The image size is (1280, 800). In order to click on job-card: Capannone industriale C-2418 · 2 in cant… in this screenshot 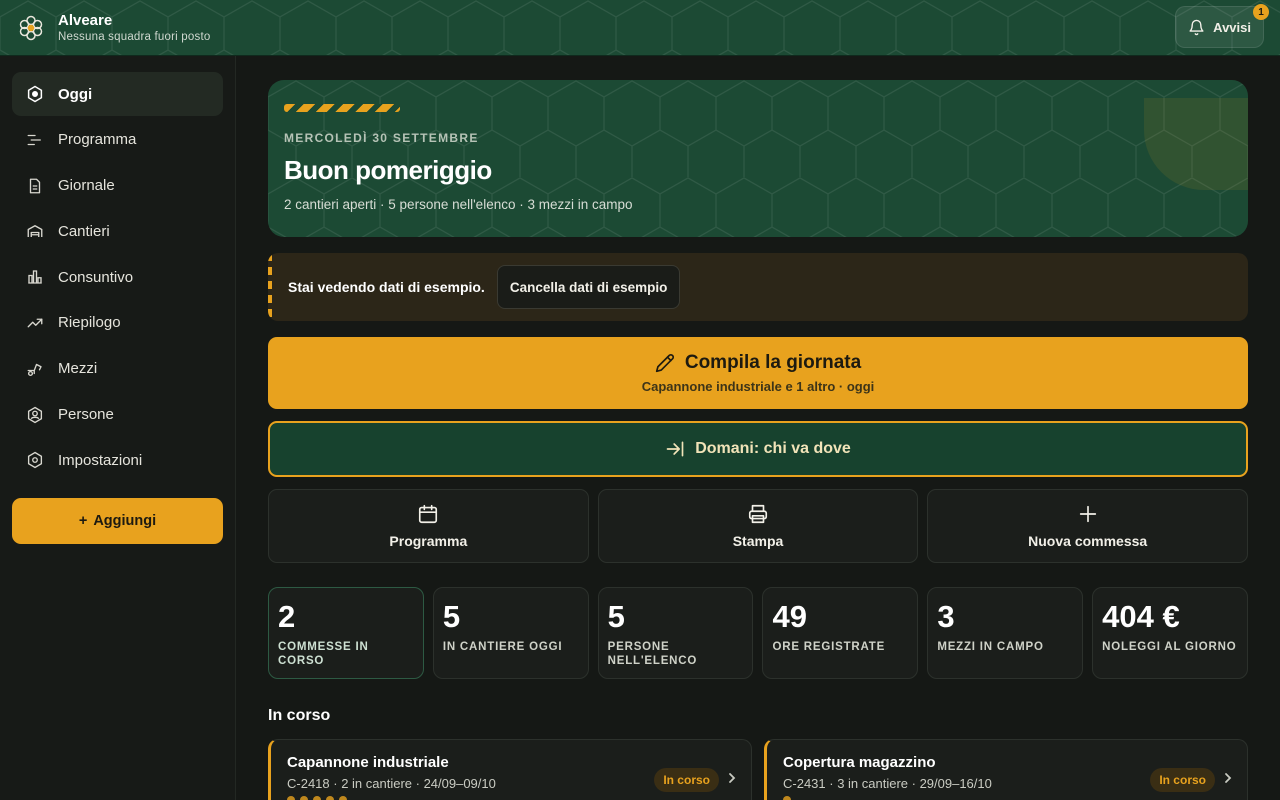, I will do `click(510, 769)`.